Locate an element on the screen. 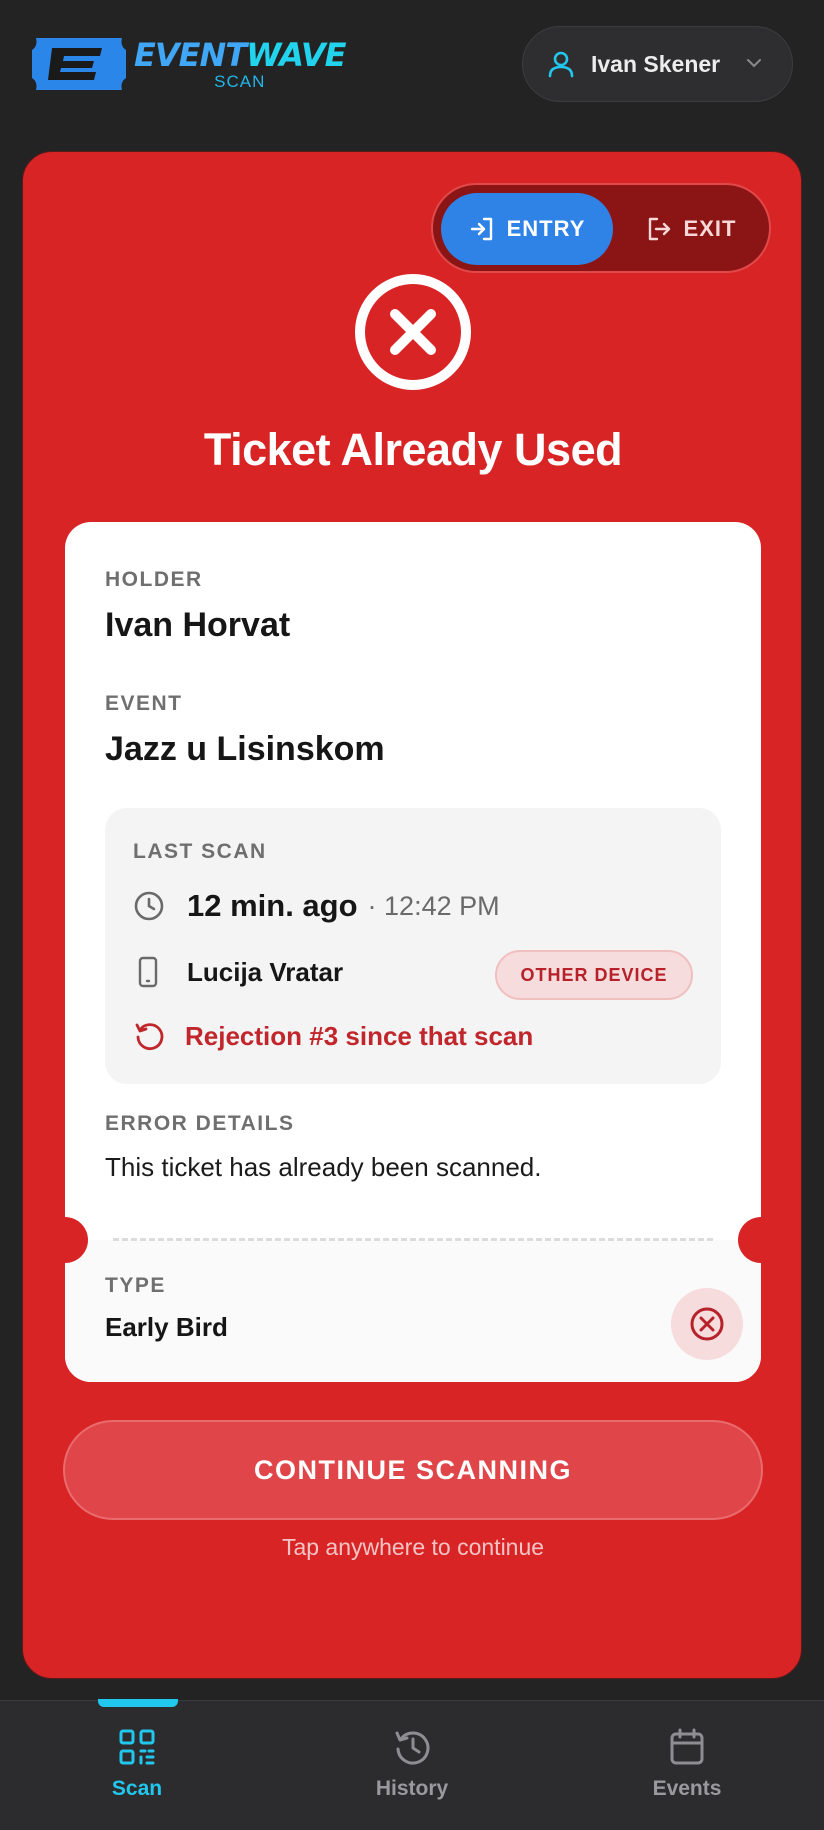 This screenshot has height=1830, width=824. logo-wordmark: EVENTWAVE is located at coordinates (240, 54).